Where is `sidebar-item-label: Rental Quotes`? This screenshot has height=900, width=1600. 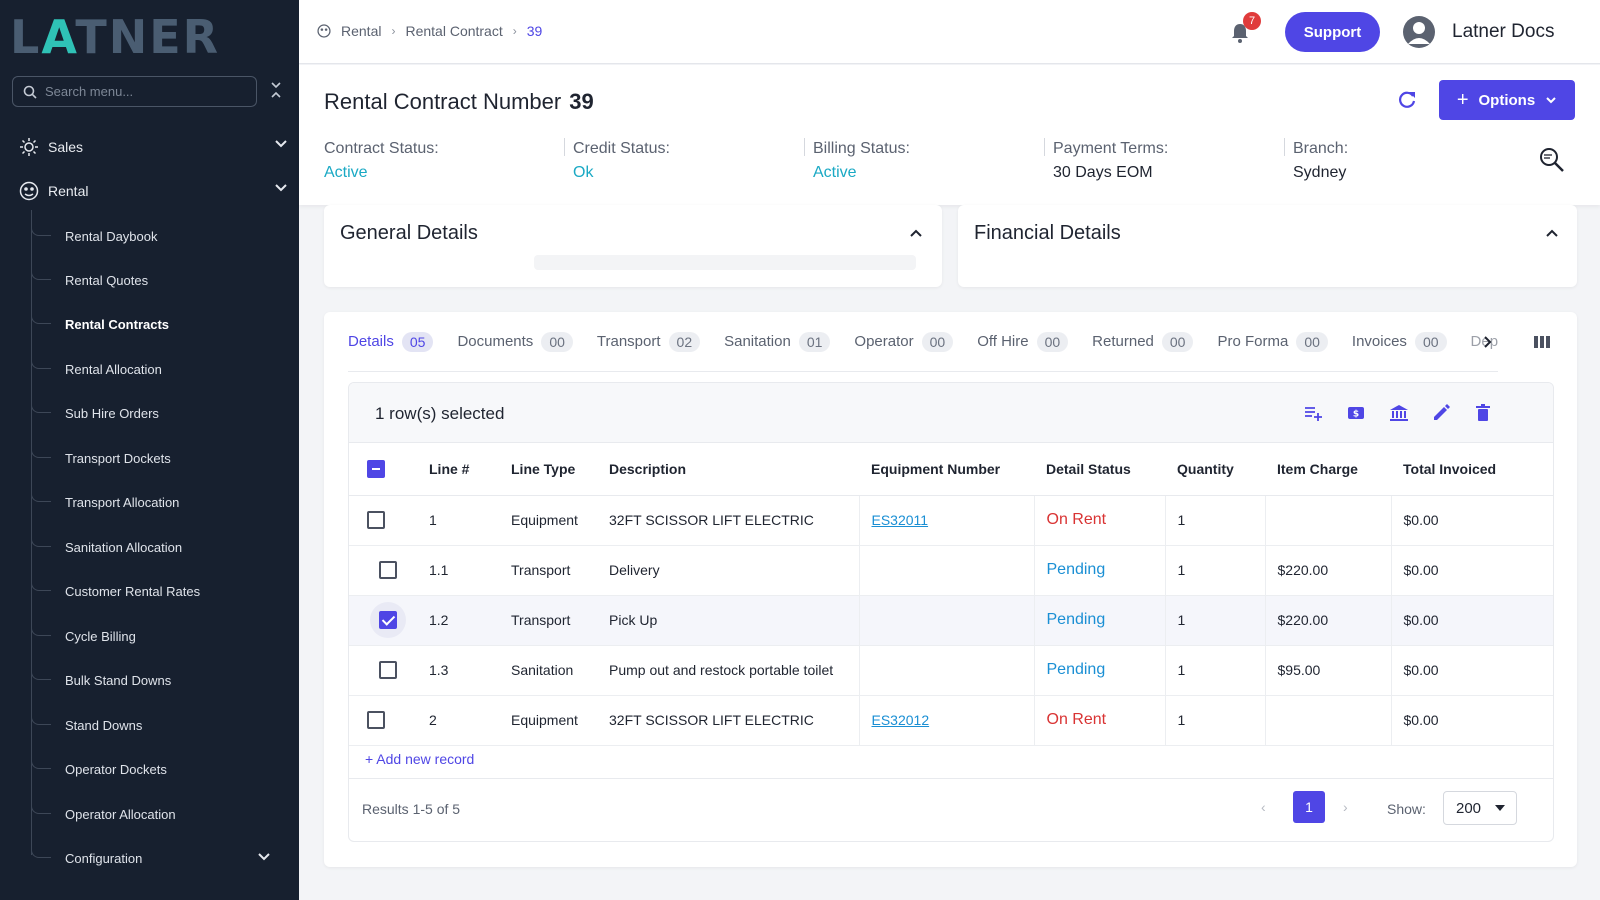
sidebar-item-label: Rental Quotes is located at coordinates (107, 280).